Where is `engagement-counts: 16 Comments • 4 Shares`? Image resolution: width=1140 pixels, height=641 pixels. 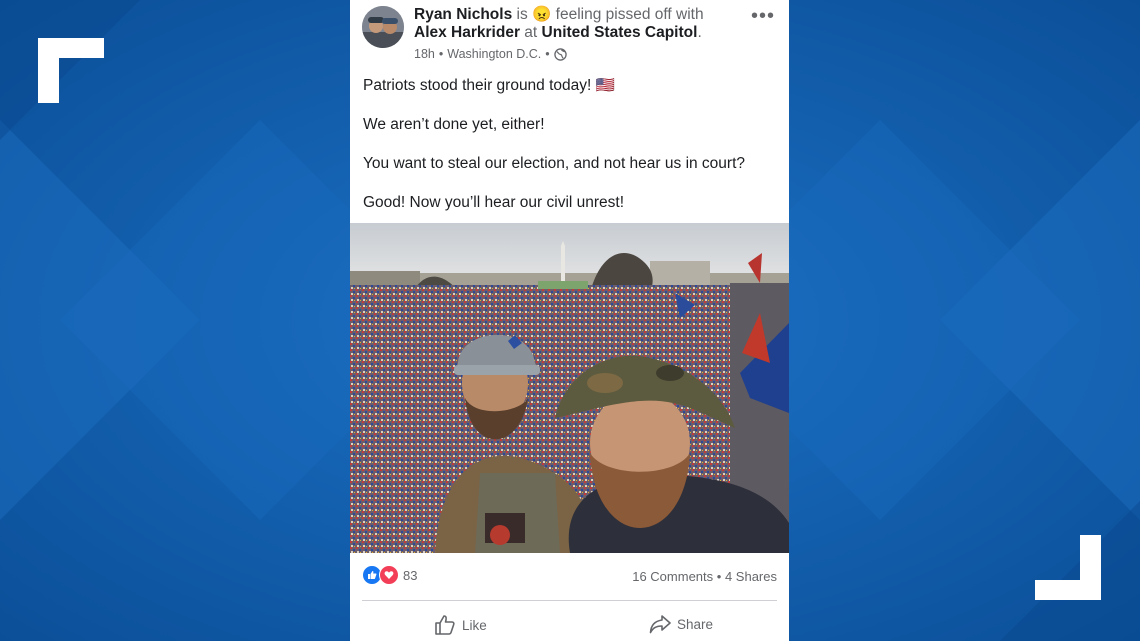
engagement-counts: 16 Comments • 4 Shares is located at coordinates (704, 576).